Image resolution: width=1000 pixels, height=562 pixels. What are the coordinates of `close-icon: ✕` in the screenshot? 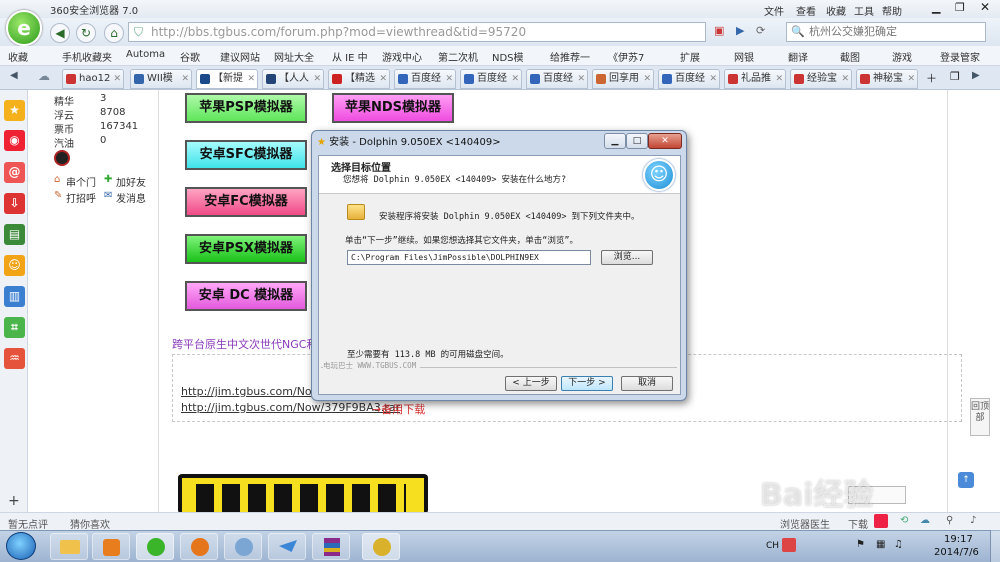 It's located at (985, 7).